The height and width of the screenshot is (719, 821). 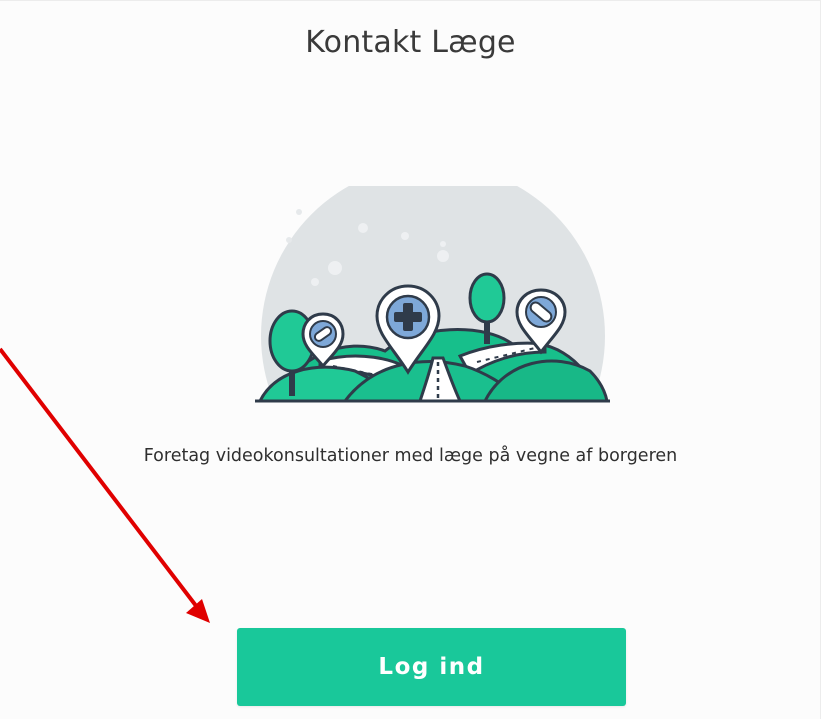 What do you see at coordinates (410, 42) in the screenshot?
I see `page-title: Kontakt Læge` at bounding box center [410, 42].